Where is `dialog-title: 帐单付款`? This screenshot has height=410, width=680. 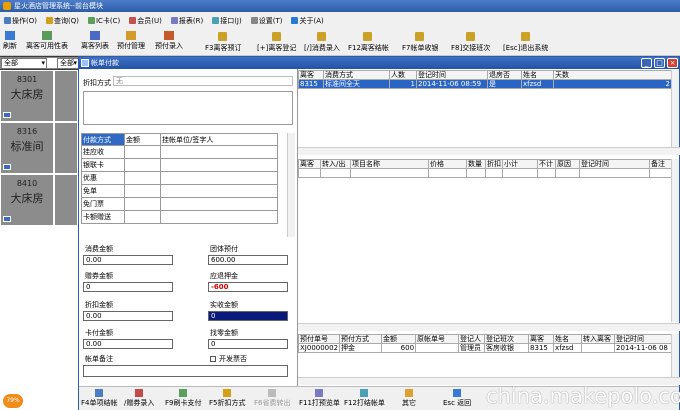
dialog-title: 帐单付款 is located at coordinates (105, 63).